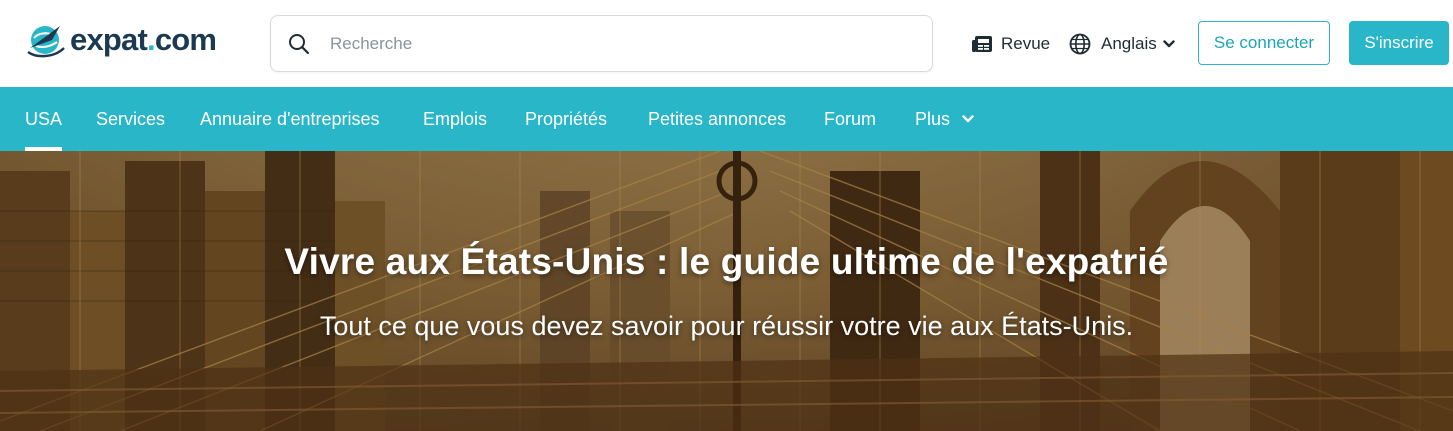 This screenshot has width=1453, height=431. What do you see at coordinates (610, 43) in the screenshot?
I see `search-input` at bounding box center [610, 43].